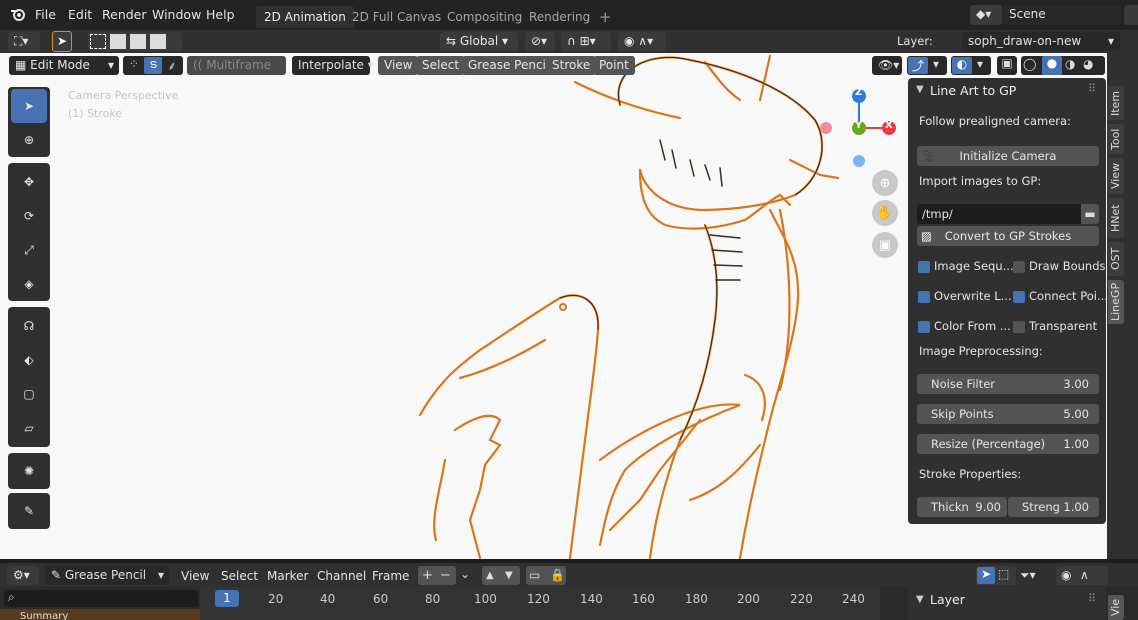  What do you see at coordinates (986, 15) in the screenshot?
I see `scene-selector-button: ◆▾` at bounding box center [986, 15].